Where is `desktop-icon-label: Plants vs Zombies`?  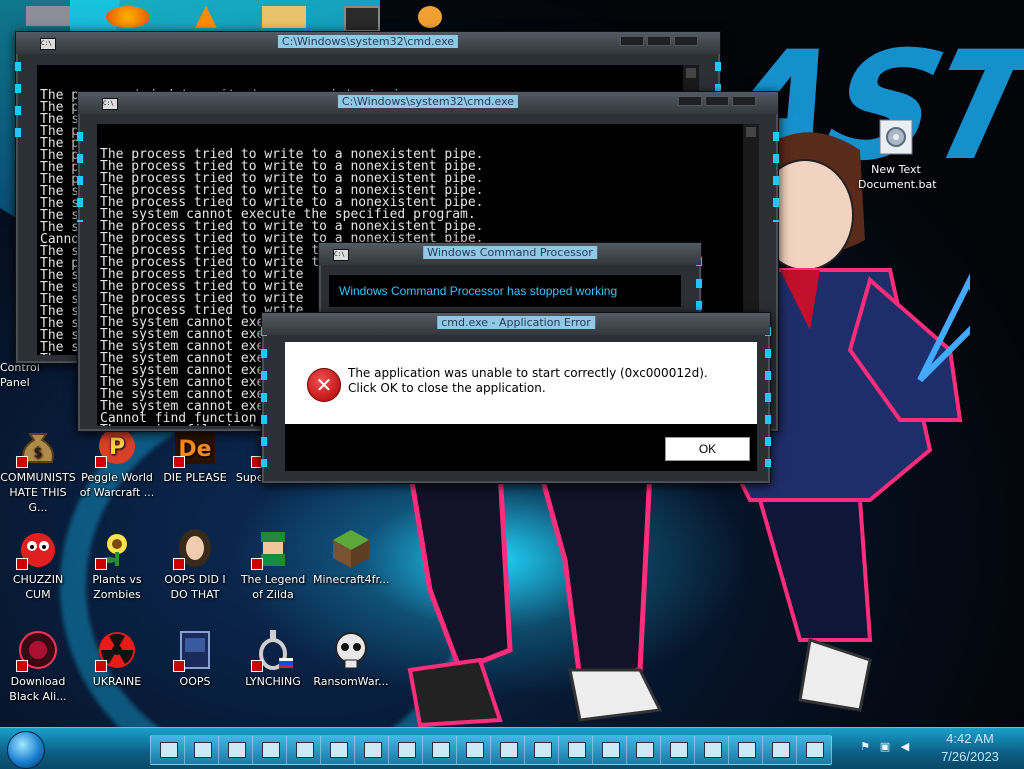 desktop-icon-label: Plants vs Zombies is located at coordinates (117, 587).